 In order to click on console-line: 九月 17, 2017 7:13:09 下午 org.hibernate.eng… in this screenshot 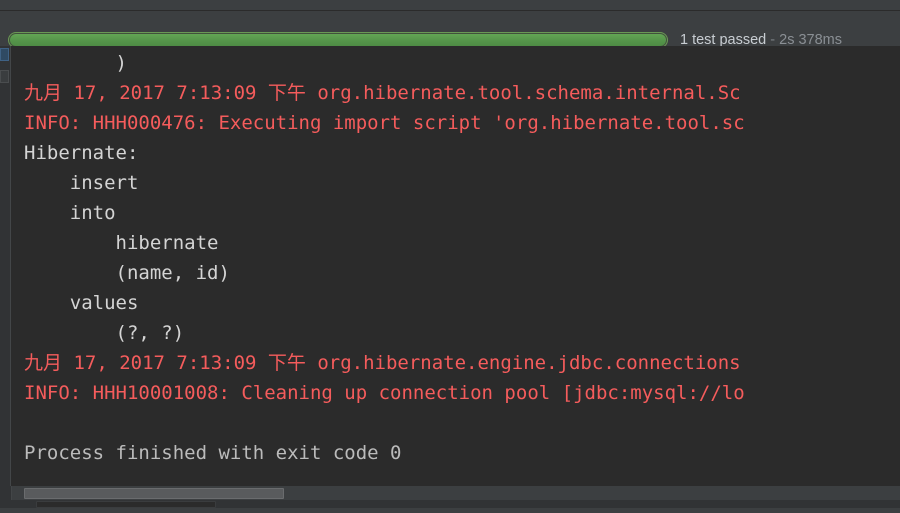, I will do `click(382, 363)`.